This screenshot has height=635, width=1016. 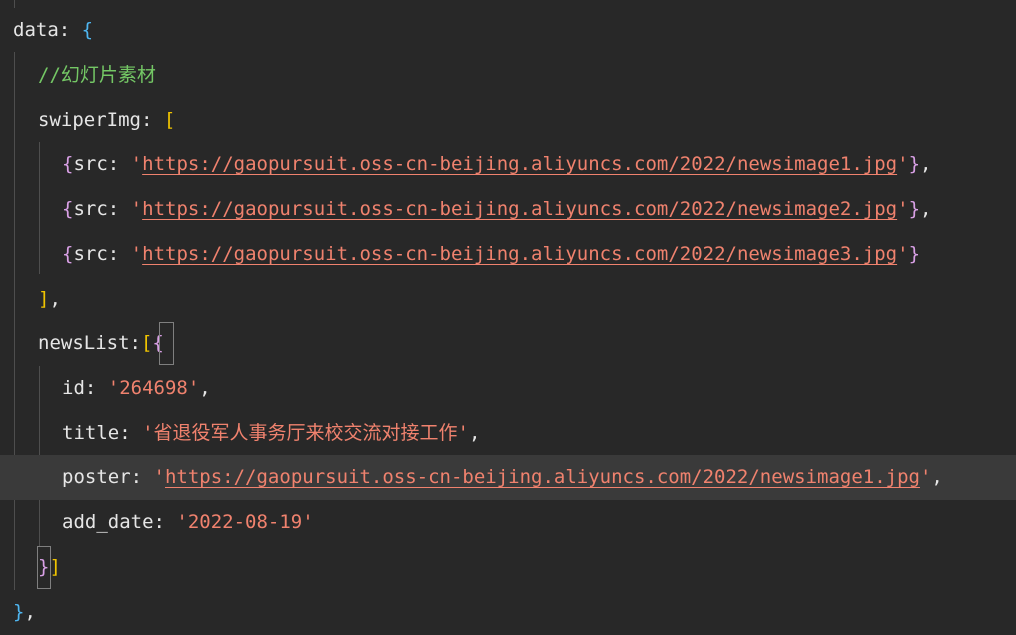 What do you see at coordinates (508, 299) in the screenshot?
I see `code-line: ],` at bounding box center [508, 299].